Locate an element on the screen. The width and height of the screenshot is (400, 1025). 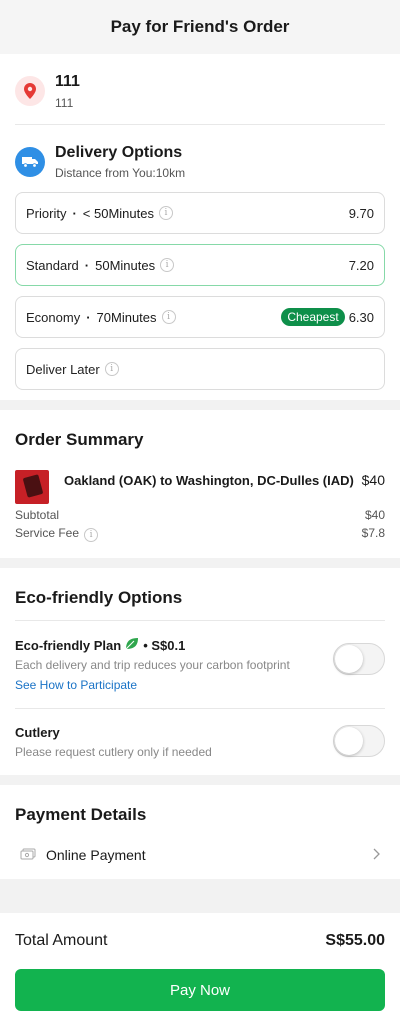
payment-card: Payment Details Online Payment is located at coordinates (200, 832).